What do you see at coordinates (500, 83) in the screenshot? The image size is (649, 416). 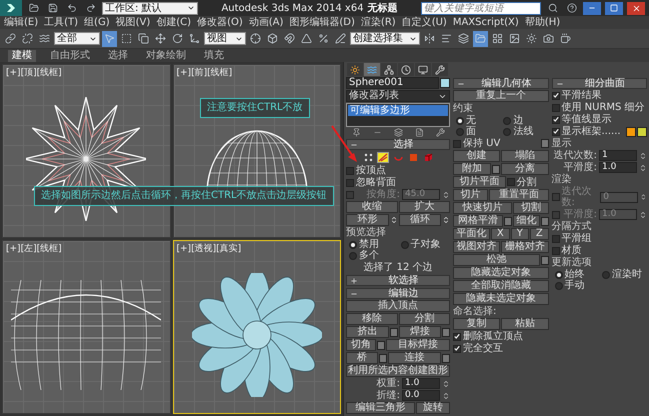 I see `rollout-header: 编辑几何体` at bounding box center [500, 83].